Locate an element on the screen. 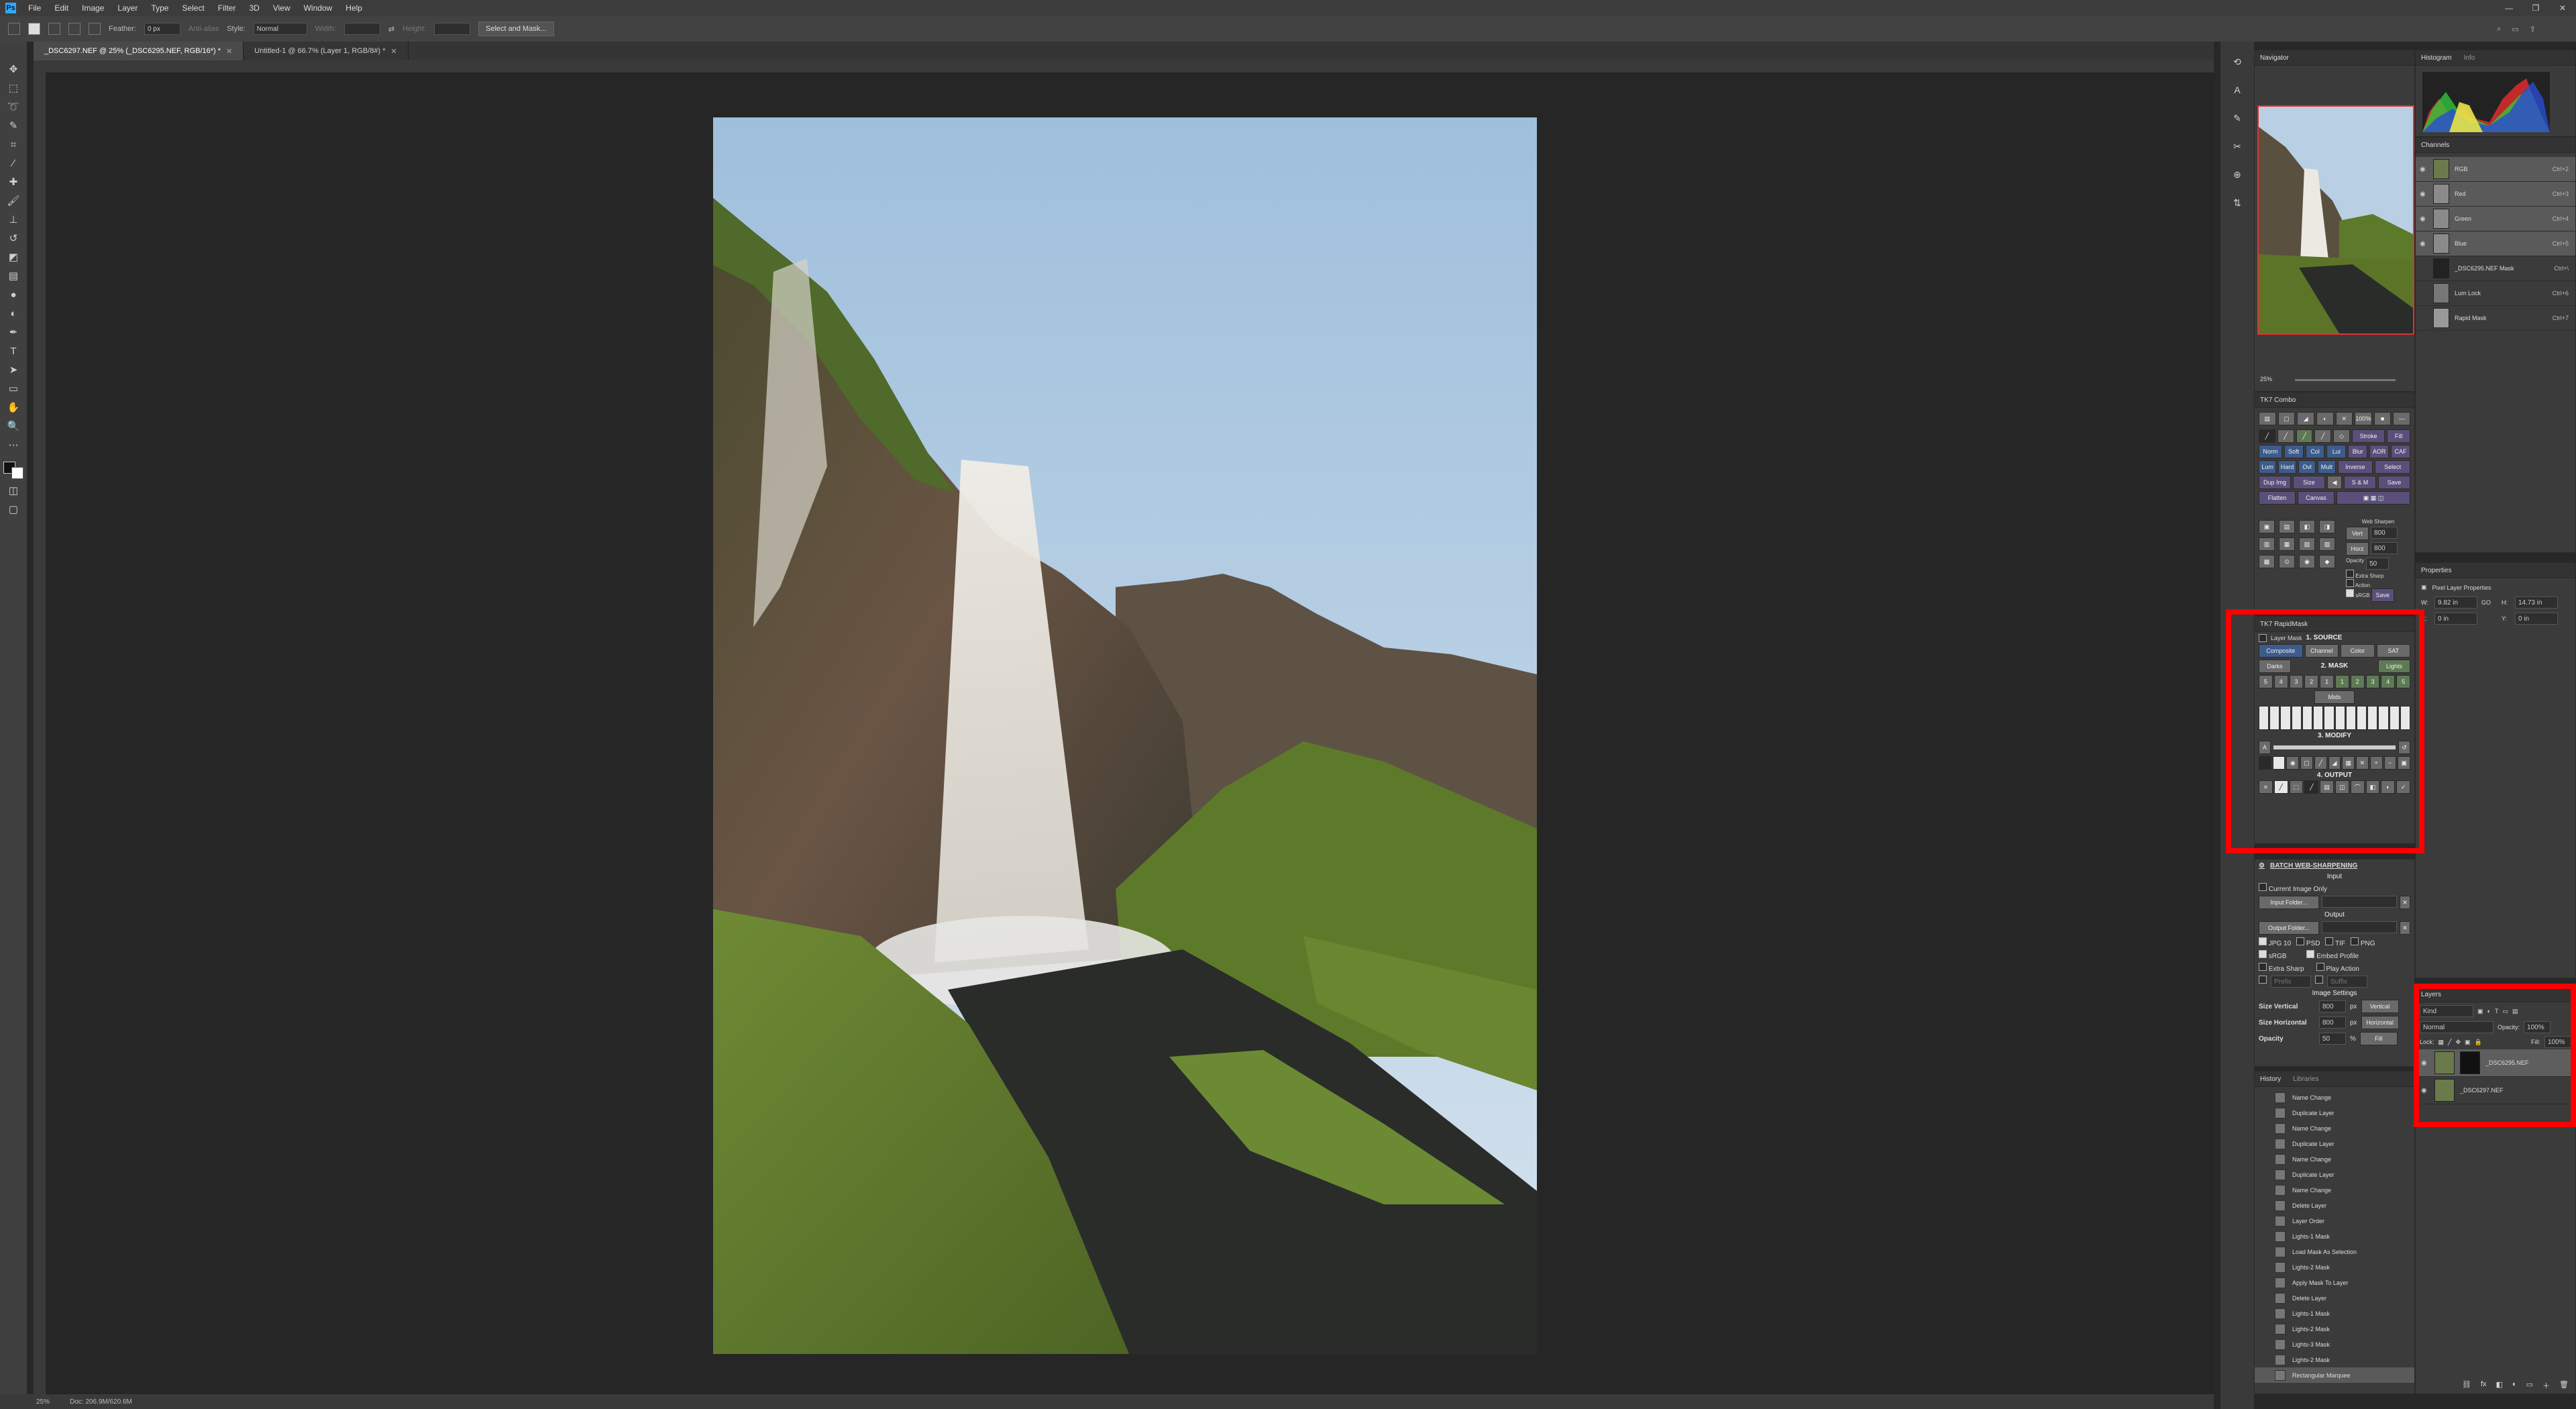 The width and height of the screenshot is (2576, 1409). curves-icon: ◢ is located at coordinates (2334, 763).